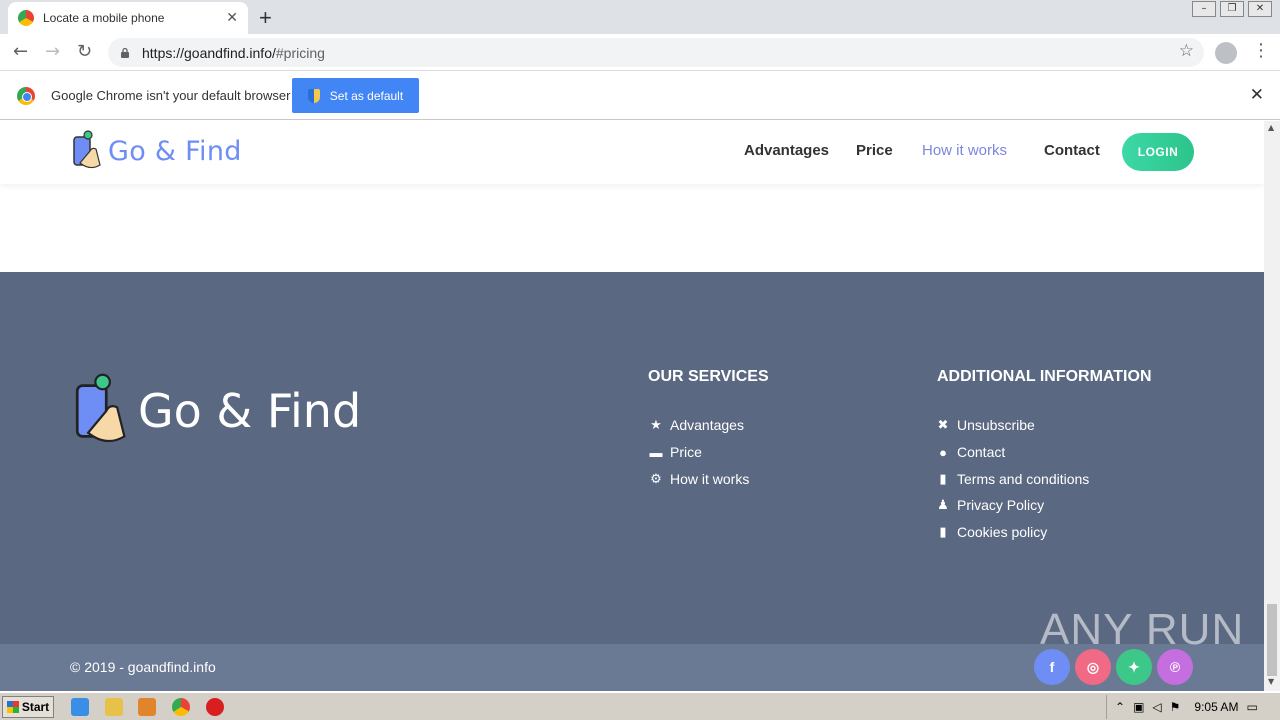 This screenshot has height=720, width=1280. What do you see at coordinates (366, 95) in the screenshot?
I see `set-as-default-label: Set as default` at bounding box center [366, 95].